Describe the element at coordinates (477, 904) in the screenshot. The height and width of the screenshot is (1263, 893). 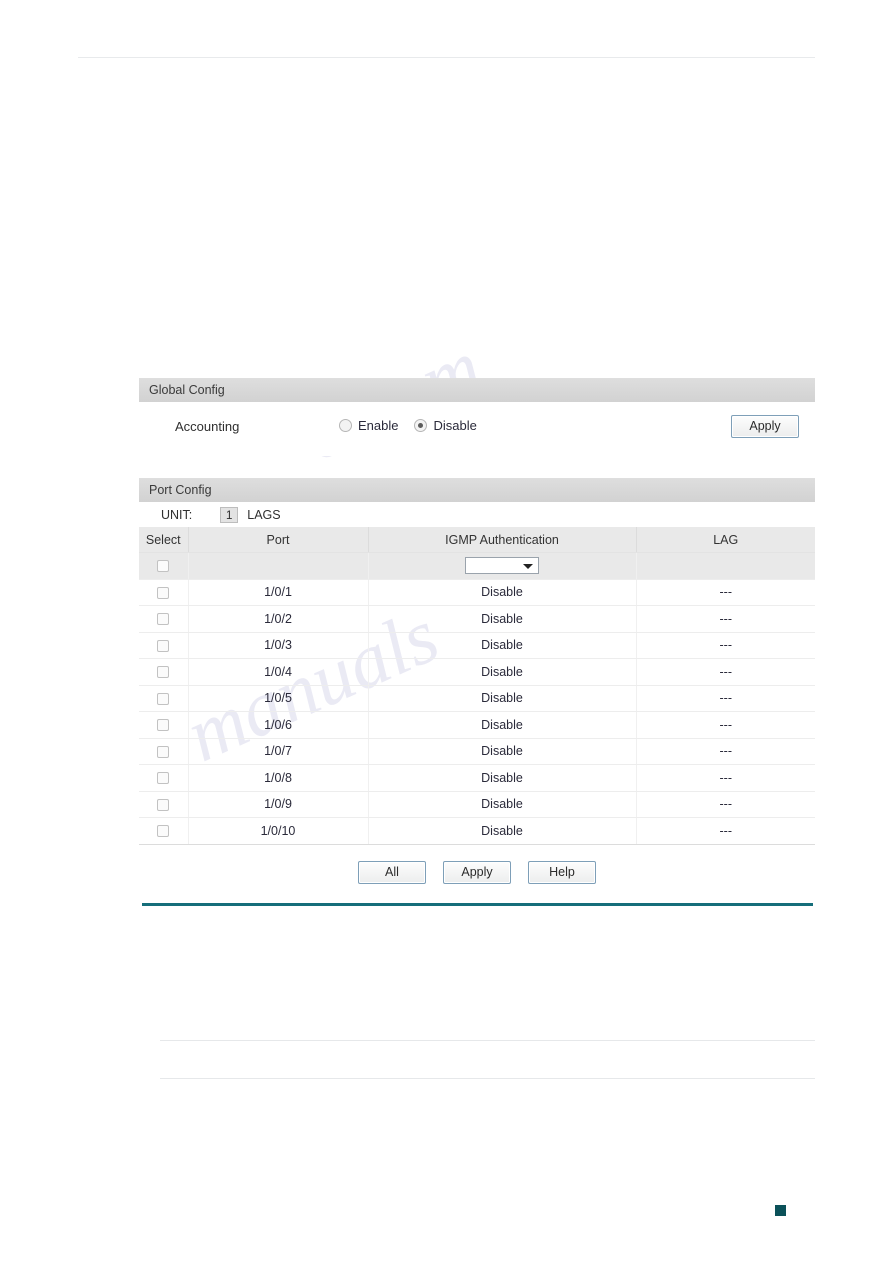
I see `section-divider-rule` at that location.